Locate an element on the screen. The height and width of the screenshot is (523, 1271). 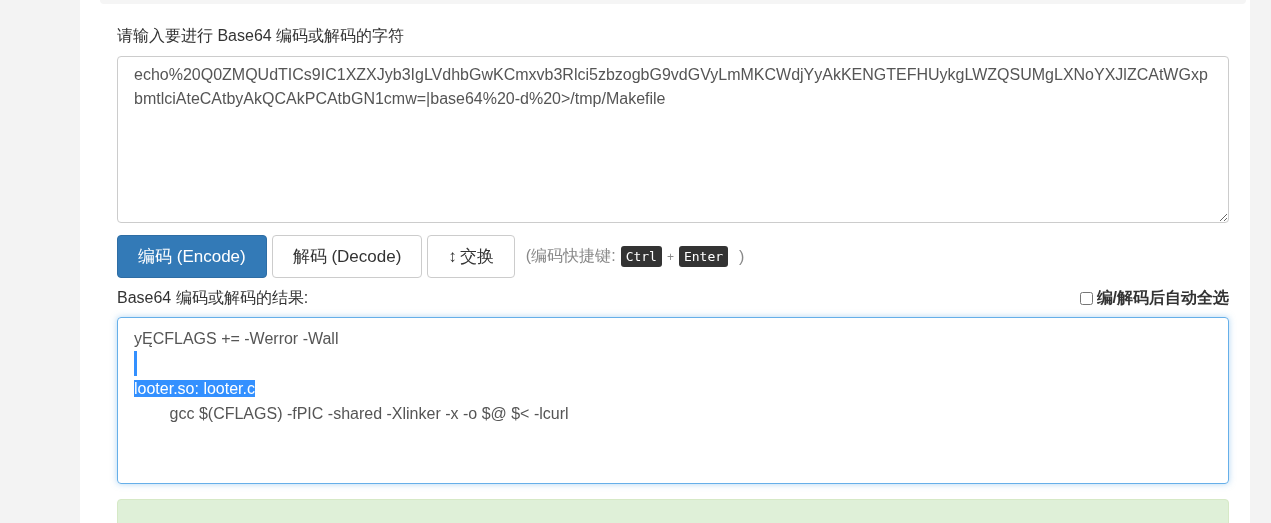
swap-button: ↕ 交换 is located at coordinates (471, 256).